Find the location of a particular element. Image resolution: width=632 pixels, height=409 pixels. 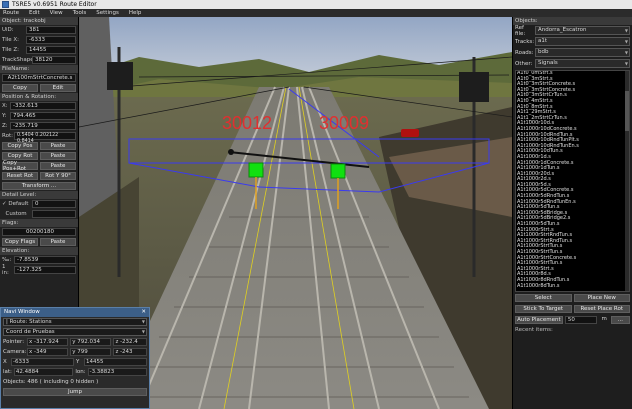

reffile-label: Ref file: is located at coordinates (520, 30).